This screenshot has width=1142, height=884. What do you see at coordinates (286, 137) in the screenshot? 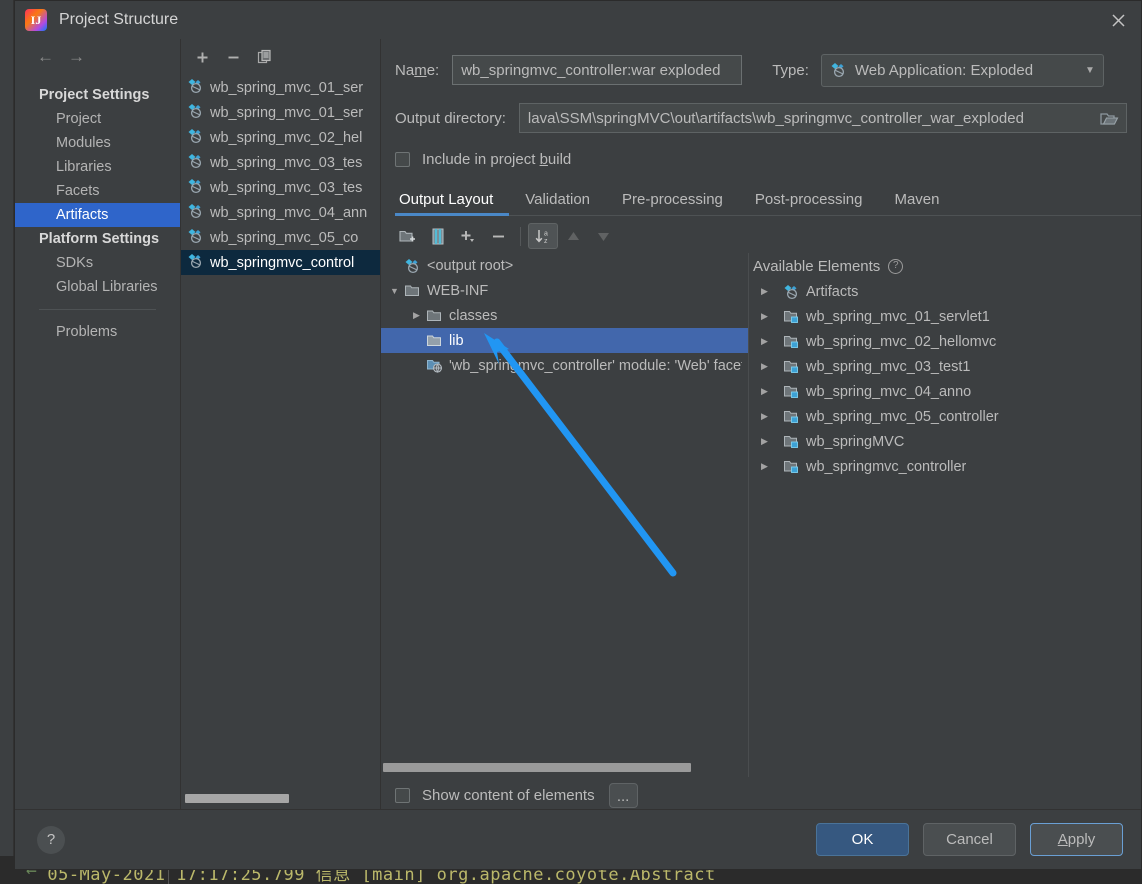
I see `list-item-label: wb_spring_mvc_02_hel` at bounding box center [286, 137].